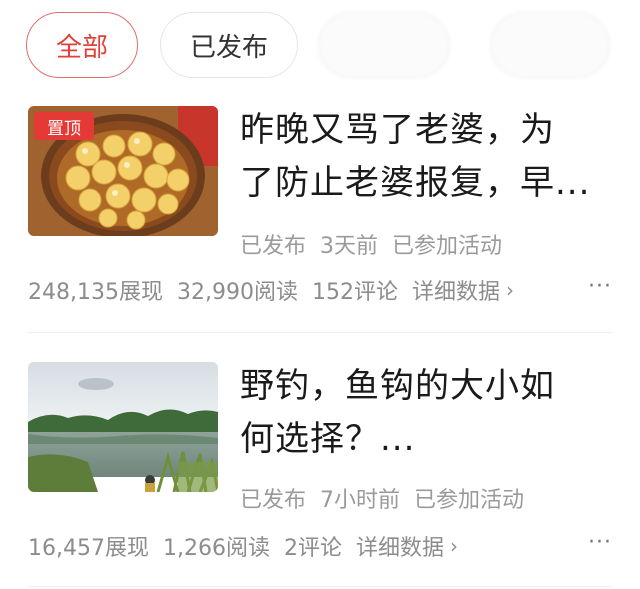 This screenshot has width=640, height=589. I want to click on article-title-line: 野钓，鱼钩的大小如, so click(397, 386).